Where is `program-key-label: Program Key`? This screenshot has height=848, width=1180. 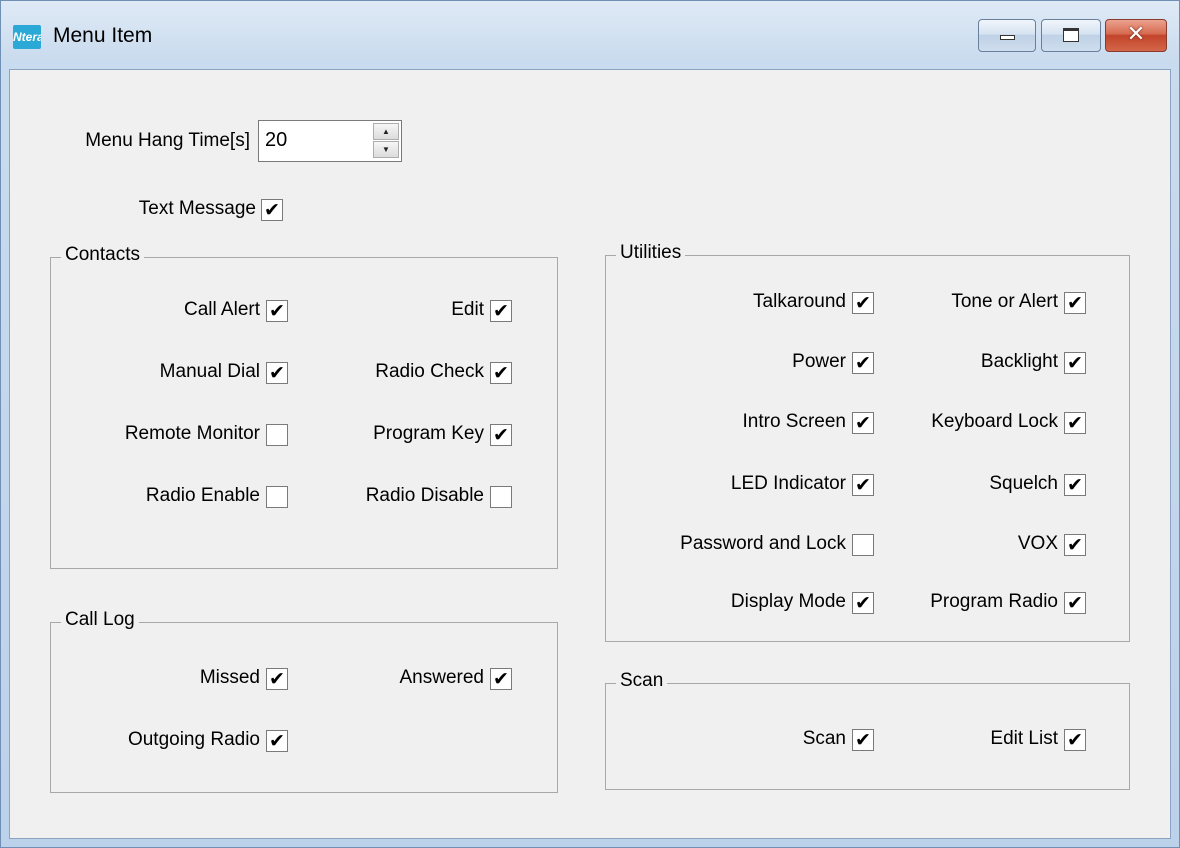 program-key-label: Program Key is located at coordinates (428, 433).